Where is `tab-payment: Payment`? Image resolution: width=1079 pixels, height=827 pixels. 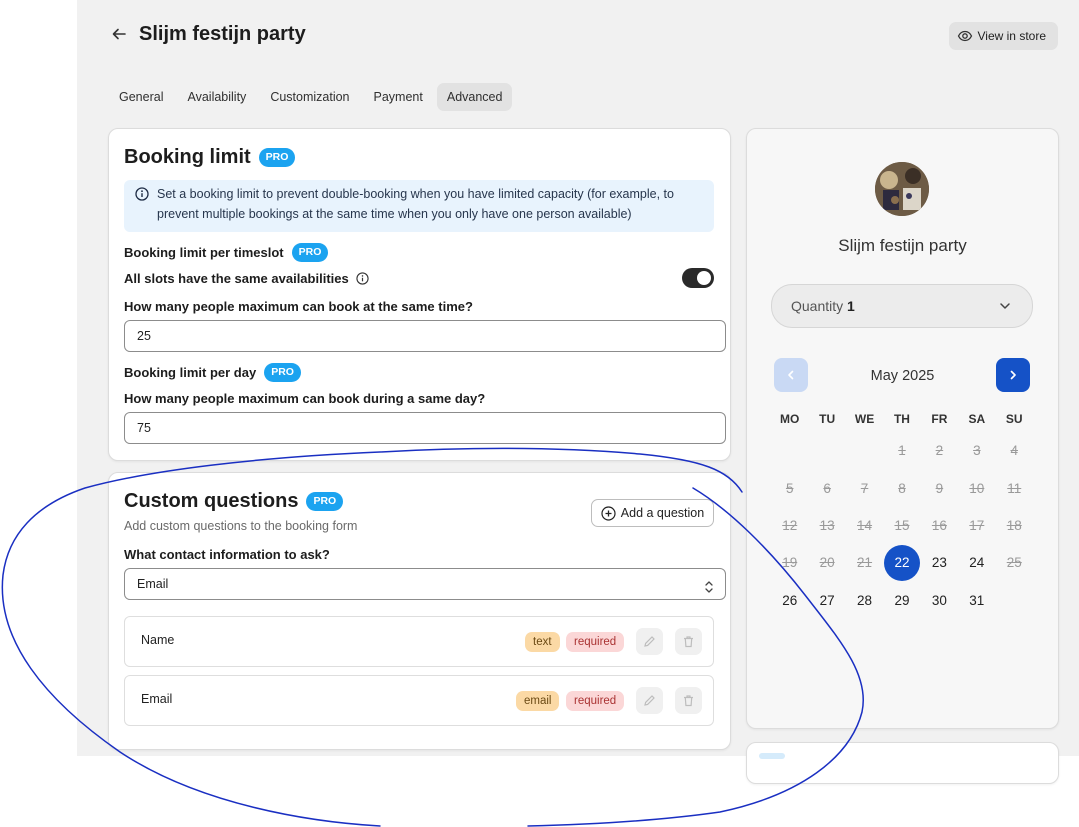 tab-payment: Payment is located at coordinates (398, 97).